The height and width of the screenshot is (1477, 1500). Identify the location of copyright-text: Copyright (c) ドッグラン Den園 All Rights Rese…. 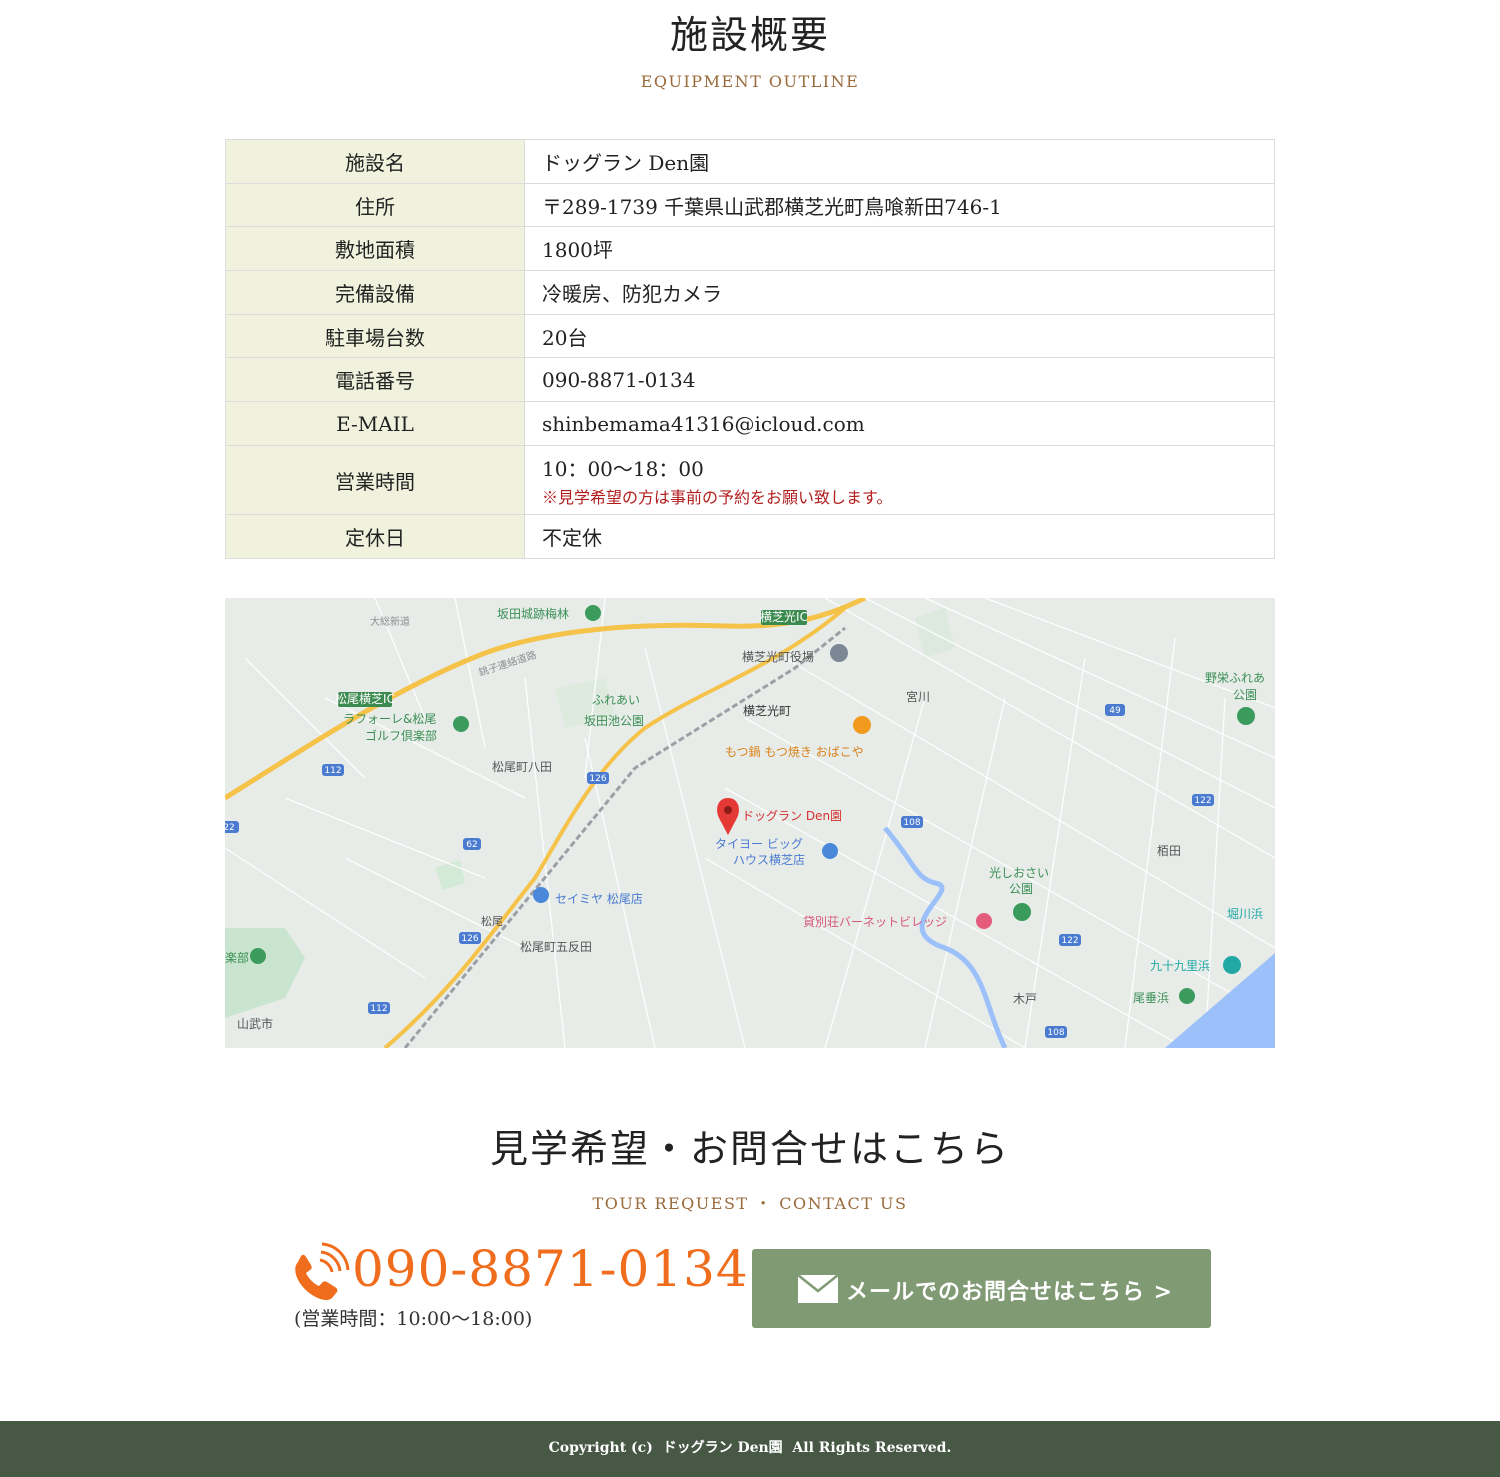
(750, 1448).